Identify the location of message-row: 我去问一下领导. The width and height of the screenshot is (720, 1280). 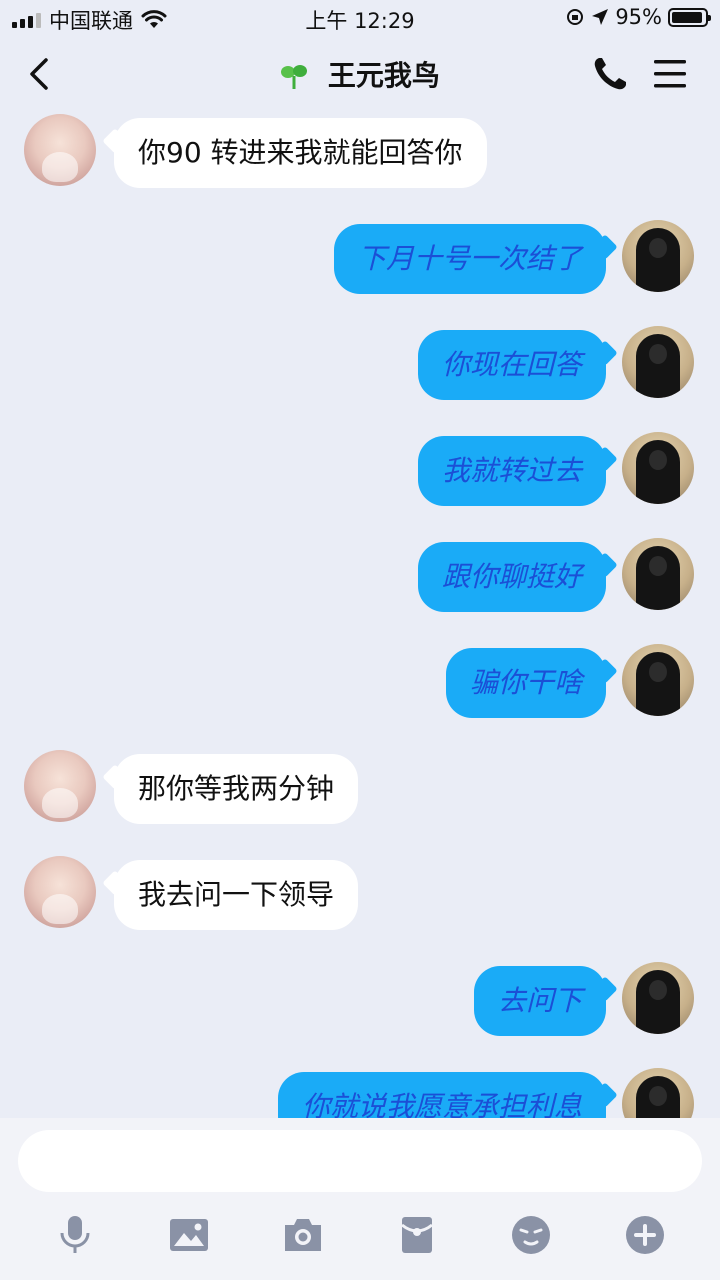
(360, 896).